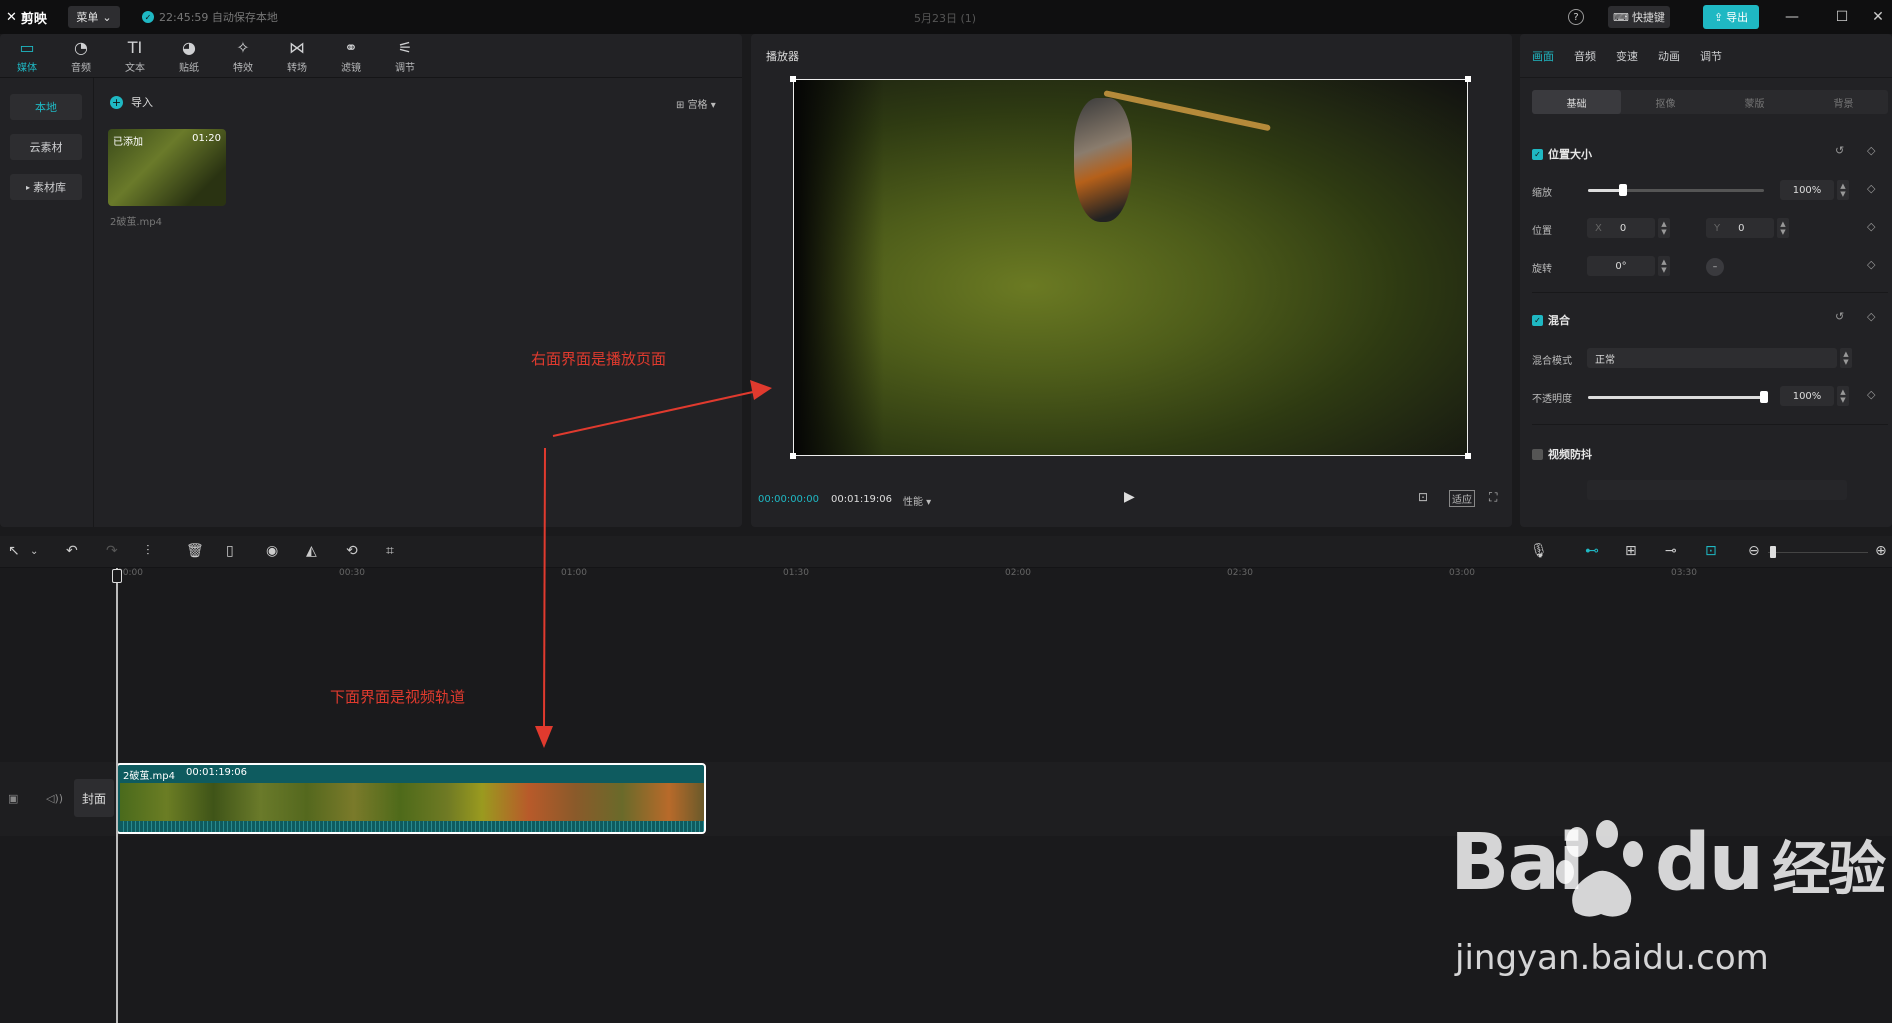 This screenshot has height=1023, width=1892. I want to click on watermark-suffix: du, so click(1709, 863).